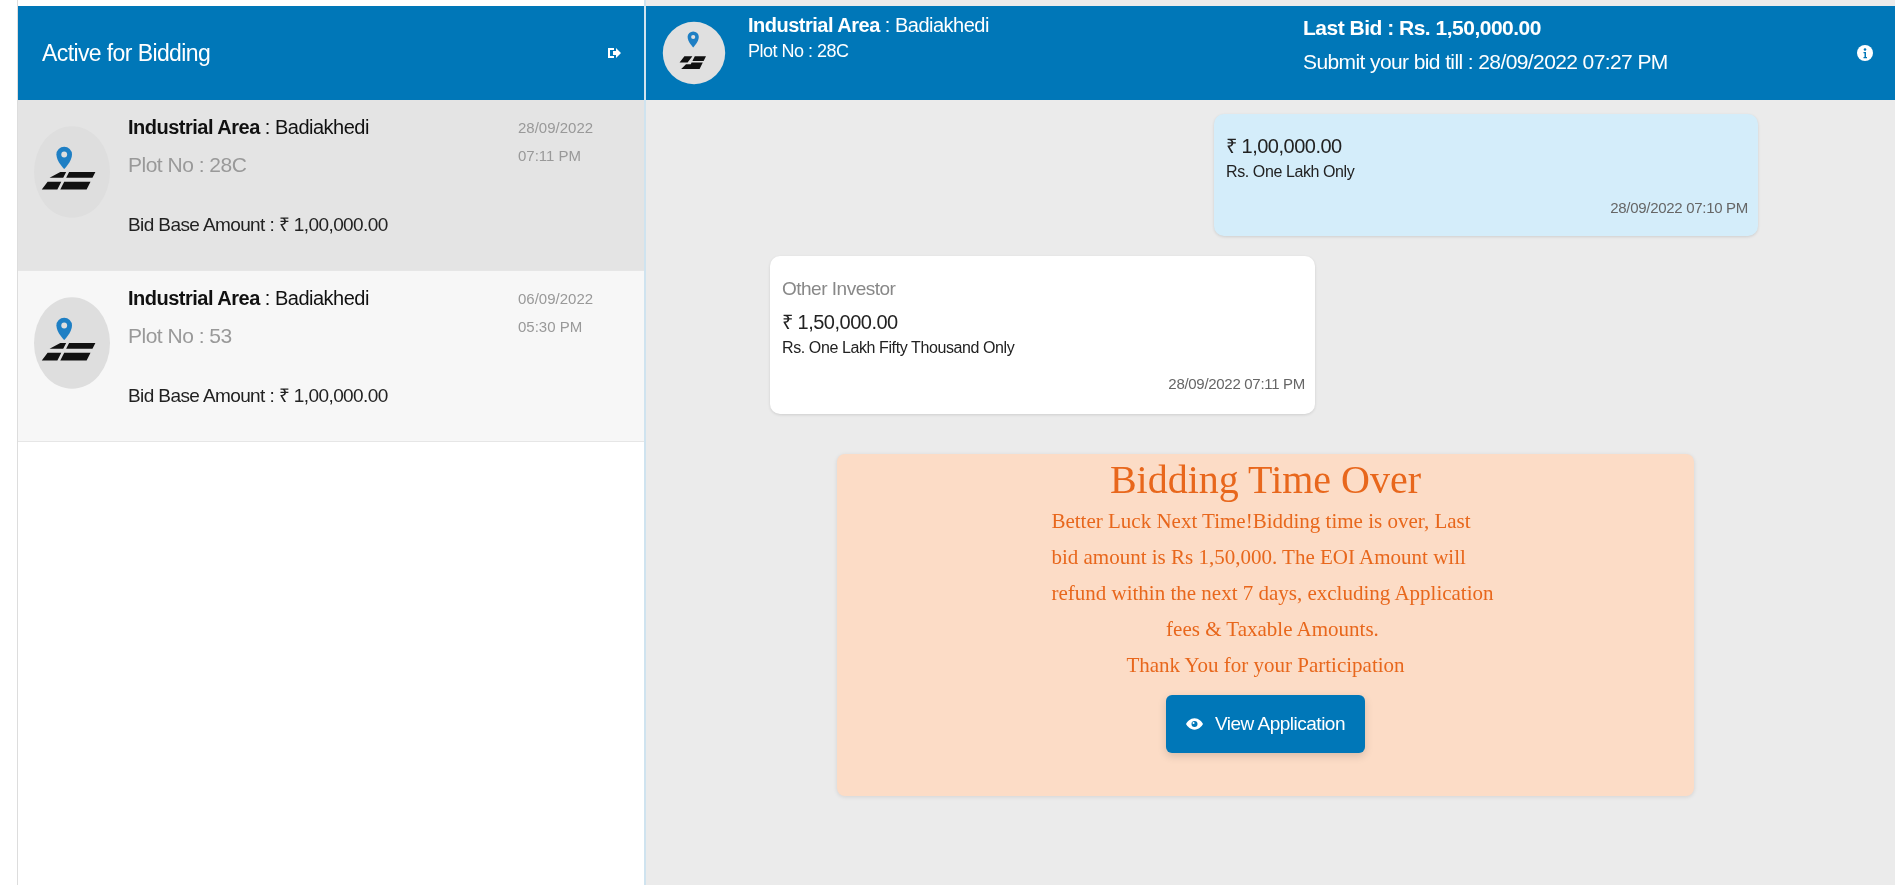 Image resolution: width=1895 pixels, height=885 pixels. Describe the element at coordinates (1678, 207) in the screenshot. I see `message-timestamp: 28/09/2022 07:10 PM` at that location.